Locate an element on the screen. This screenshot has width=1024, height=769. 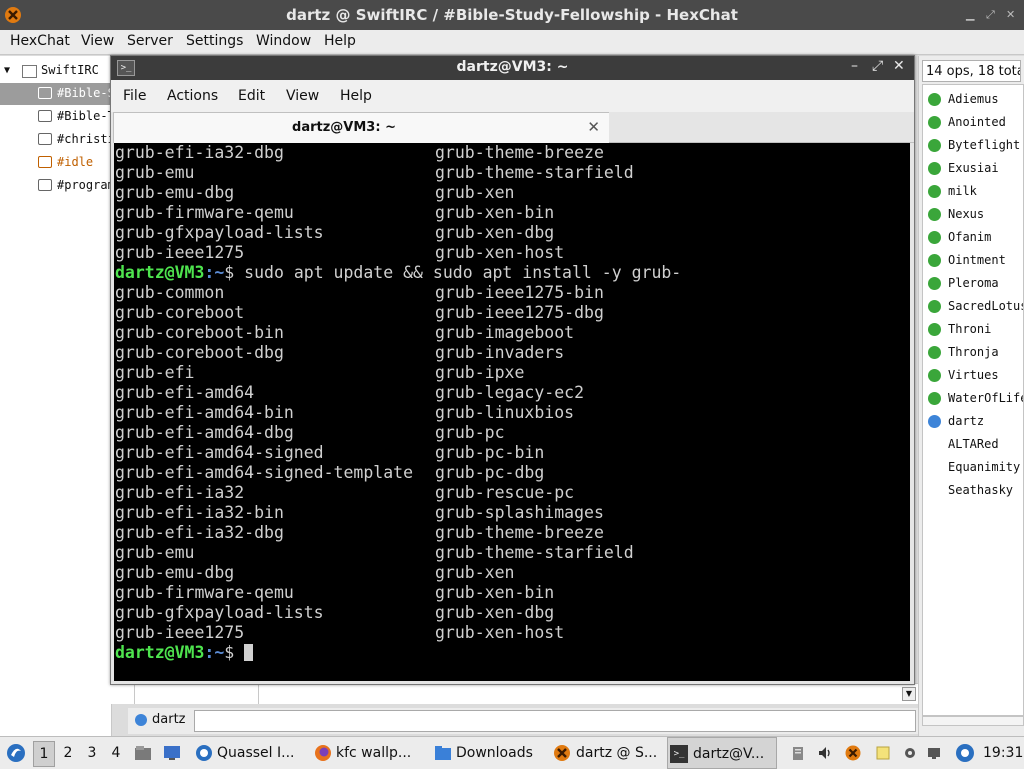
user-list-item: WaterOfLife is located at coordinates (973, 398).